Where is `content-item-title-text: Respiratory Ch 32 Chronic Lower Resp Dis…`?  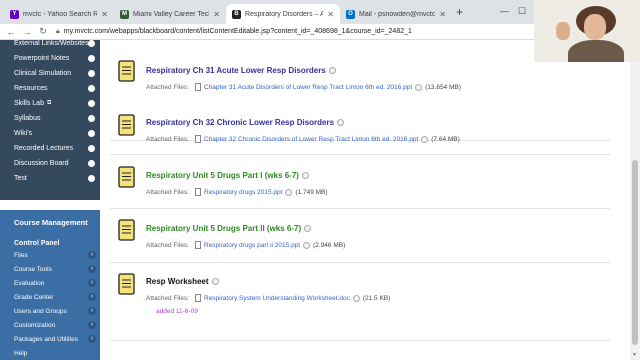 content-item-title-text: Respiratory Ch 32 Chronic Lower Resp Dis… is located at coordinates (240, 122).